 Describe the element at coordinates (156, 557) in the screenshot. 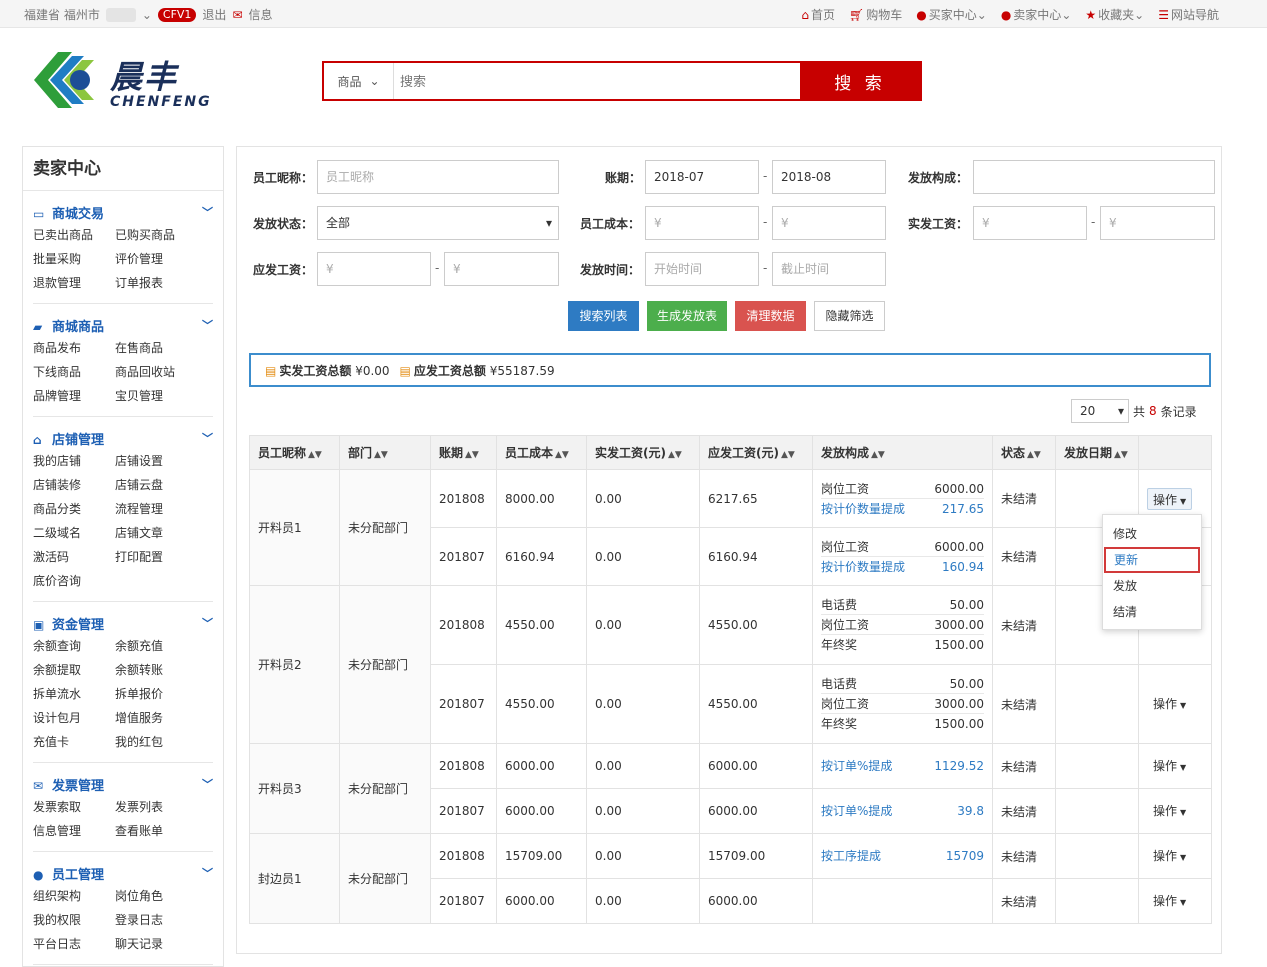

I see `sidebar-item: 打印配置` at that location.